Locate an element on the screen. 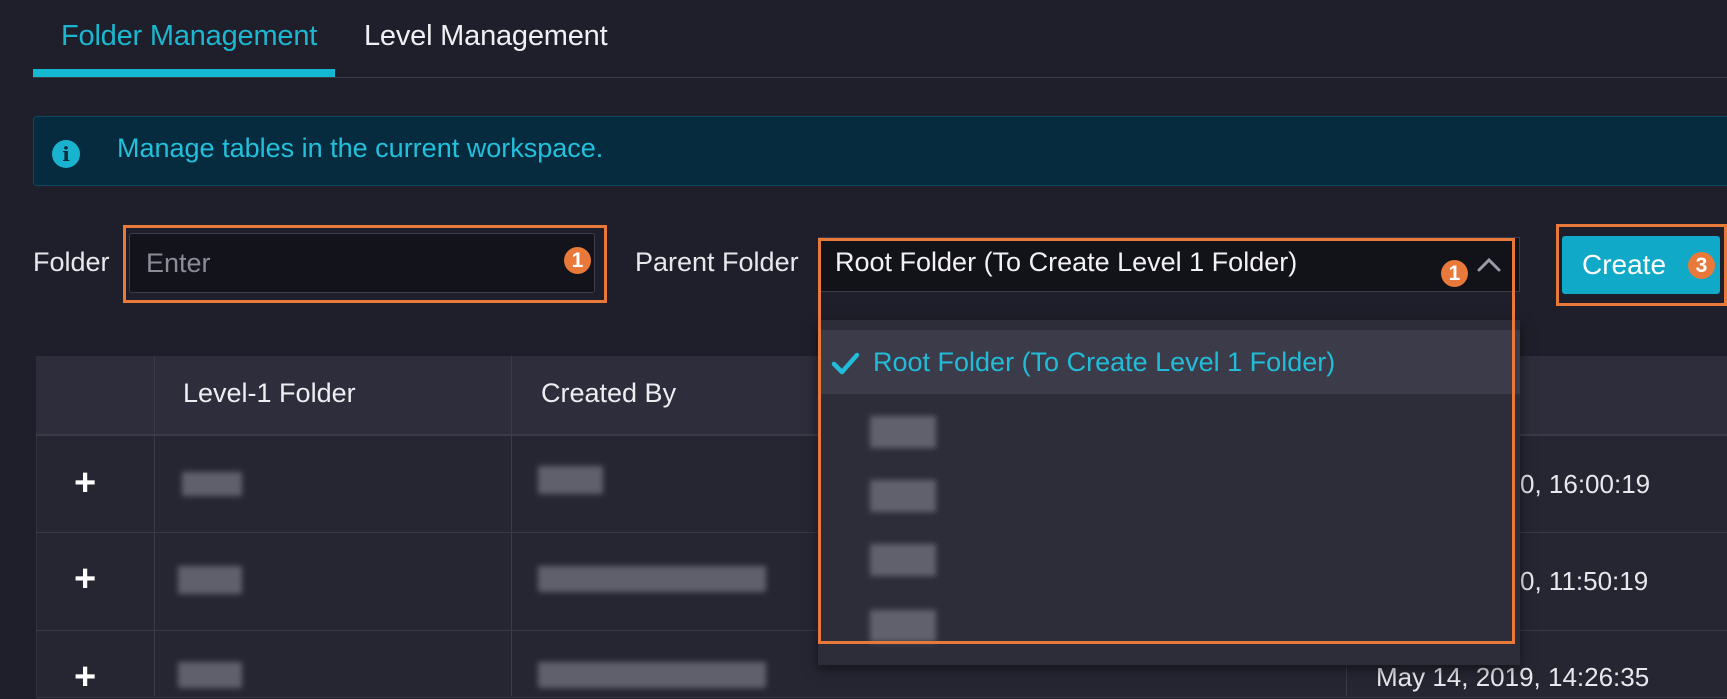  active-tab-indicator is located at coordinates (184, 73).